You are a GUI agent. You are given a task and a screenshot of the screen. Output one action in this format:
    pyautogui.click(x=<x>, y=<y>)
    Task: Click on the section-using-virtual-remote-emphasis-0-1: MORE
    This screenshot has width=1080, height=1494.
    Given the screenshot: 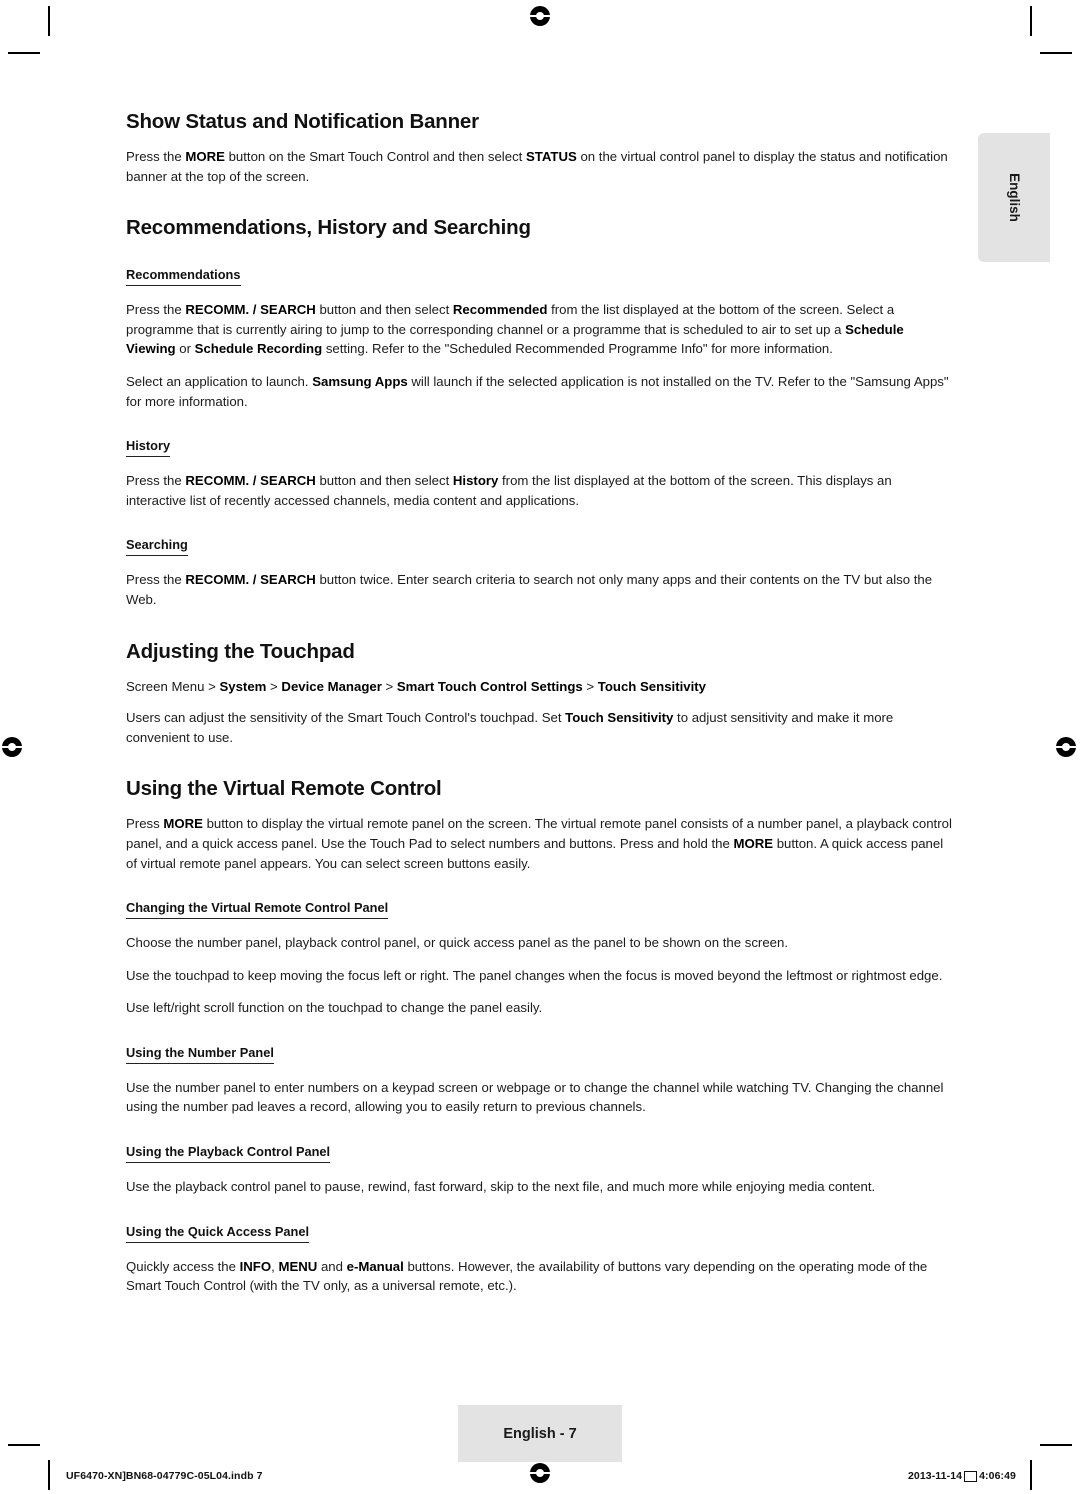 What is the action you would take?
    pyautogui.click(x=183, y=824)
    